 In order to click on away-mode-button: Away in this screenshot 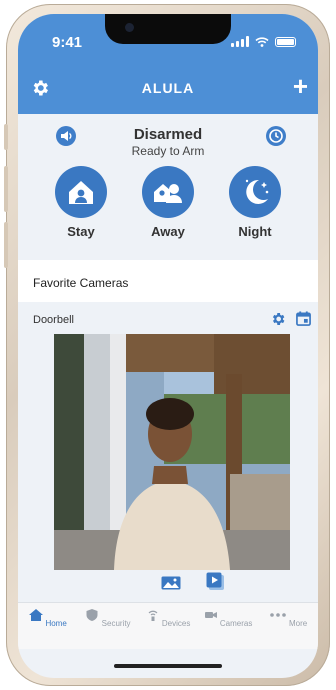, I will do `click(168, 202)`.